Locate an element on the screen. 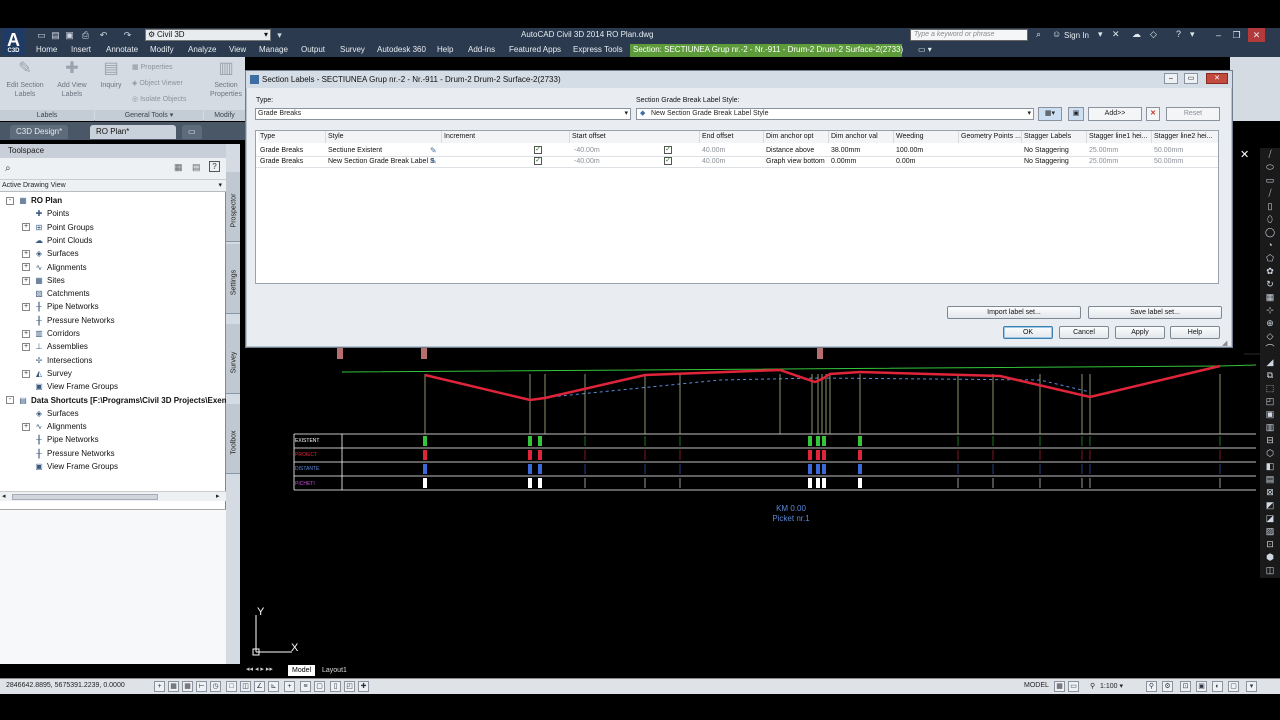 The image size is (1280, 720). object-snap-icon: □ is located at coordinates (231, 686).